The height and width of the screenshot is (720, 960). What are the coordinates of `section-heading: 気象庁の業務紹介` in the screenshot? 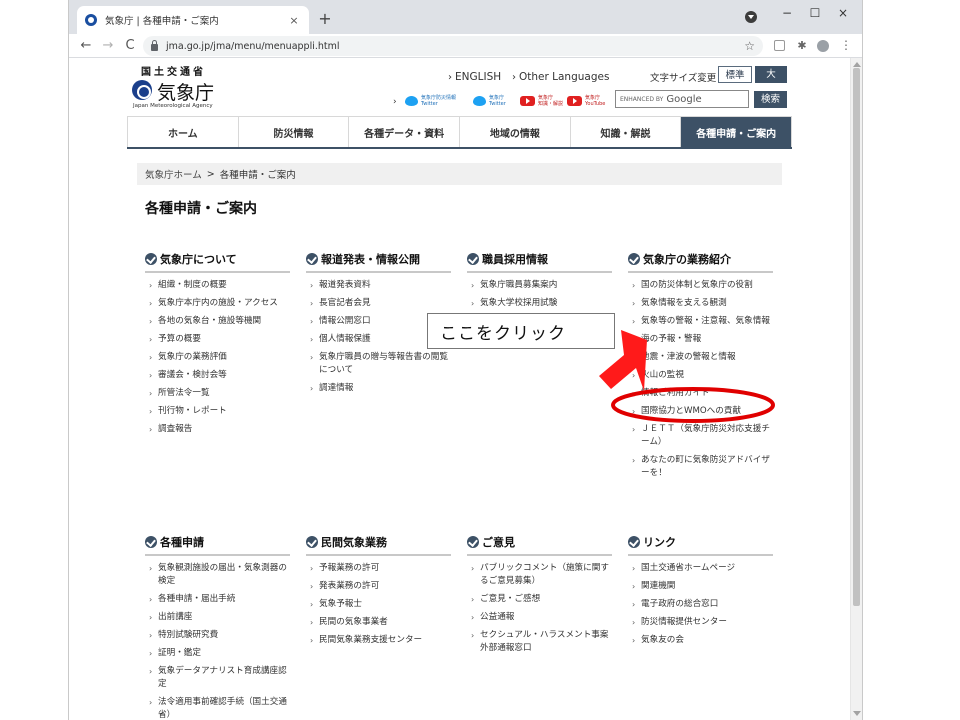 It's located at (700, 262).